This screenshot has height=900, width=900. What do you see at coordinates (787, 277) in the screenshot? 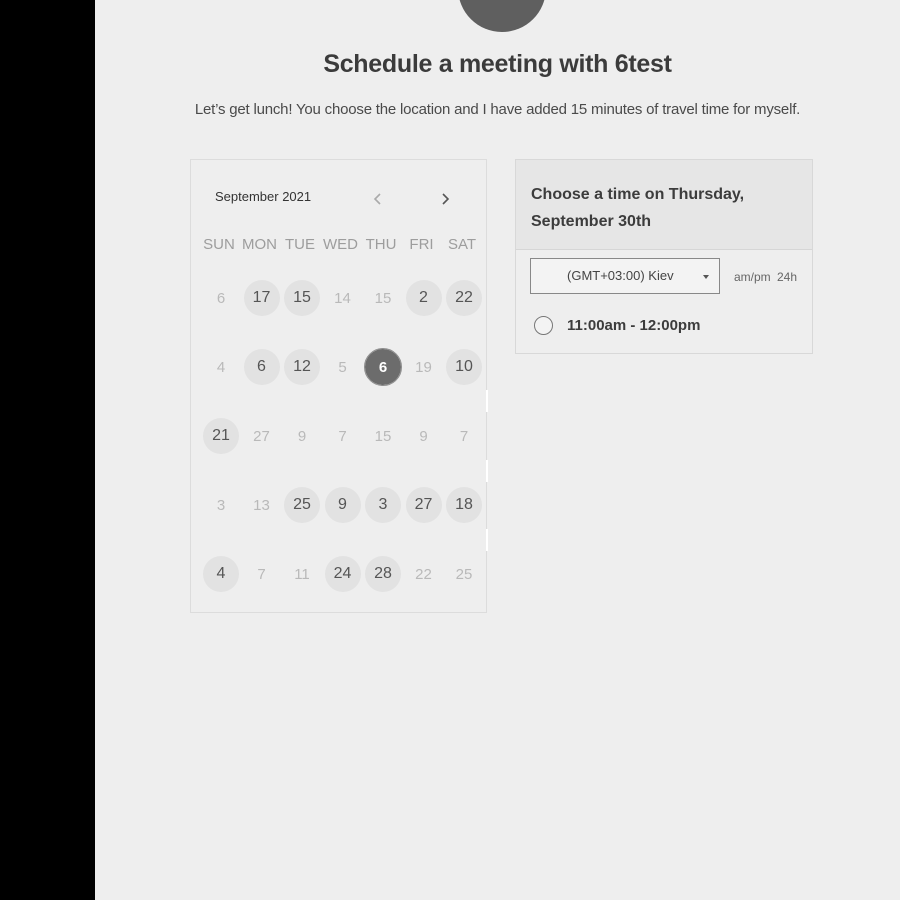
I see `24h-format-toggle: 24h` at bounding box center [787, 277].